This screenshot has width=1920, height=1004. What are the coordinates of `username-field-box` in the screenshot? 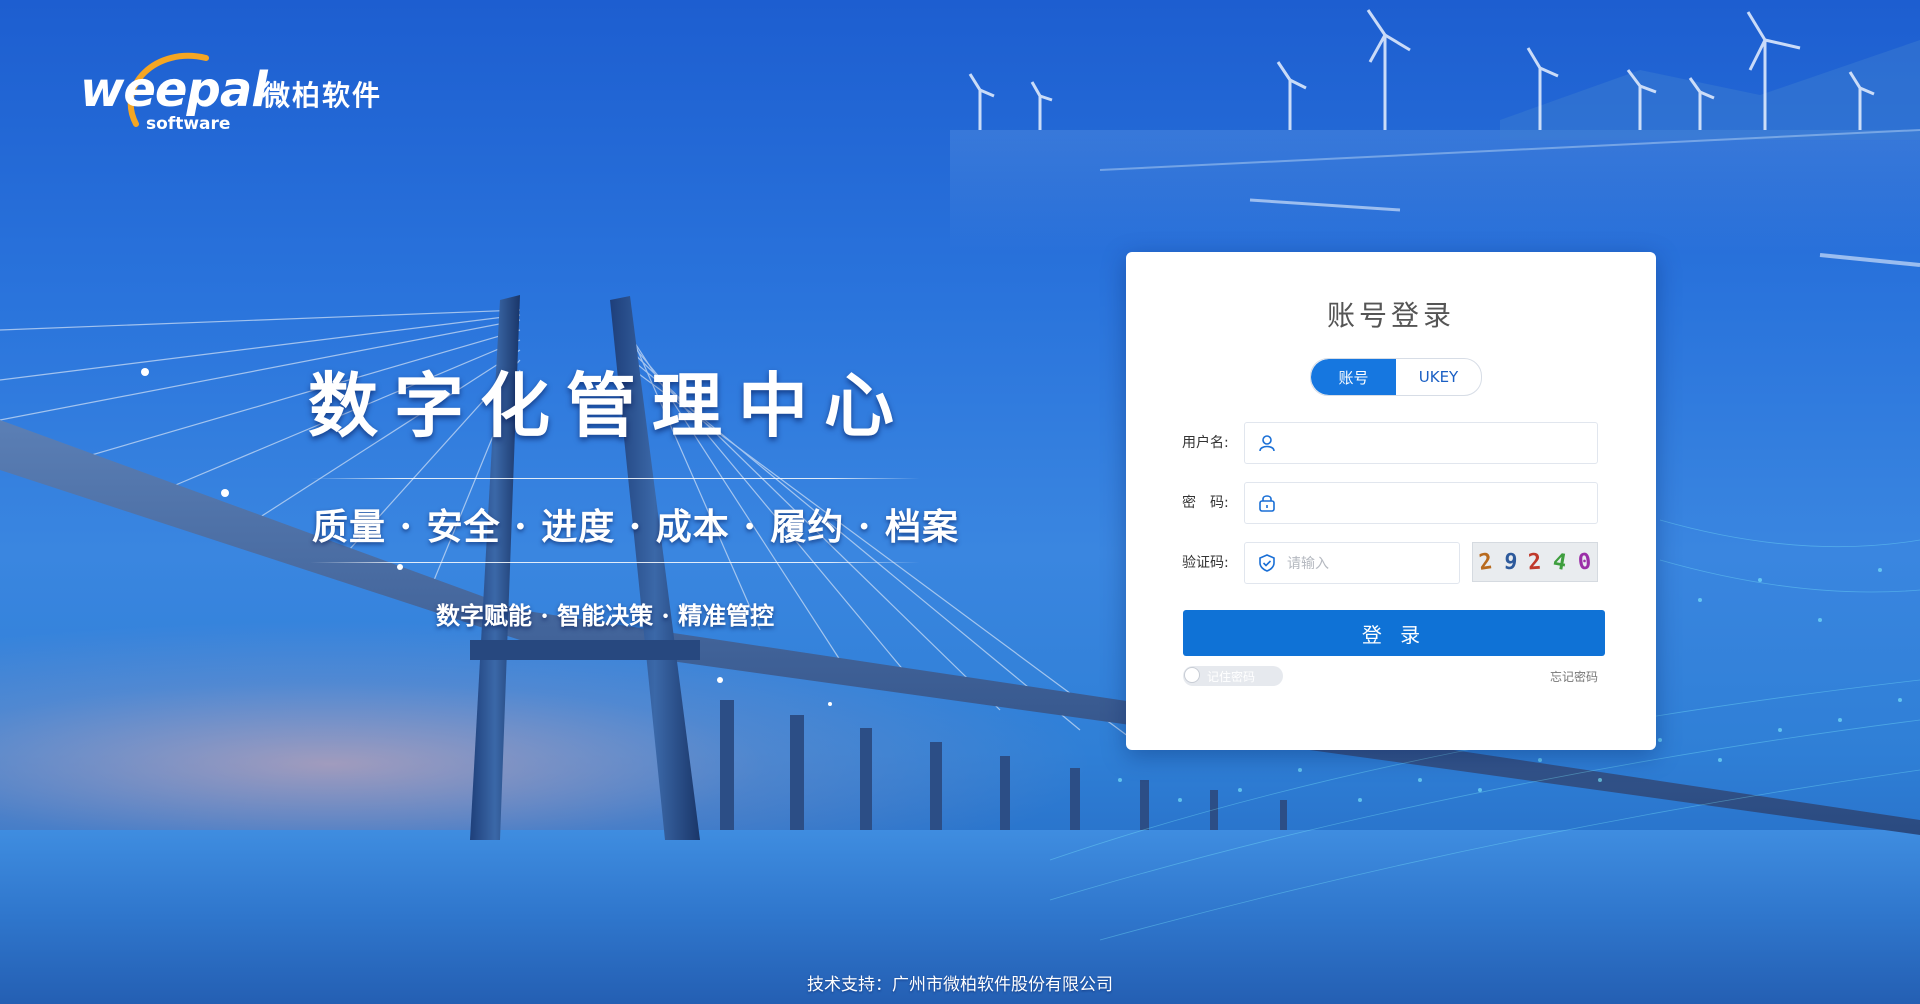 It's located at (1421, 443).